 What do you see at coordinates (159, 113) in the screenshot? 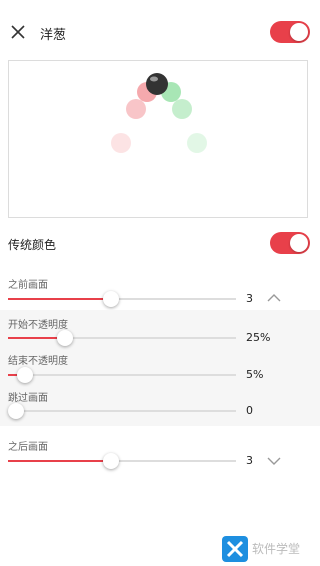
I see `preview-canvas` at bounding box center [159, 113].